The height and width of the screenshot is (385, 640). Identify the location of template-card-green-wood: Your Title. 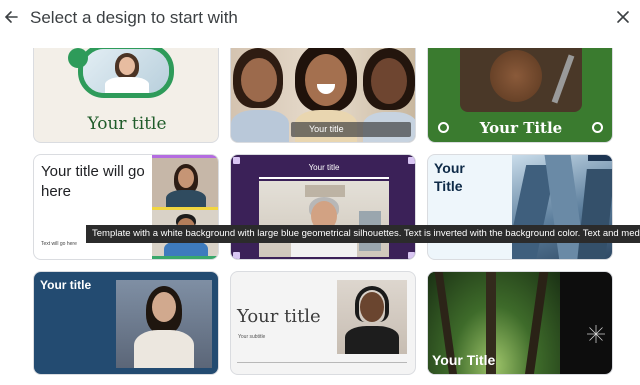
(520, 95).